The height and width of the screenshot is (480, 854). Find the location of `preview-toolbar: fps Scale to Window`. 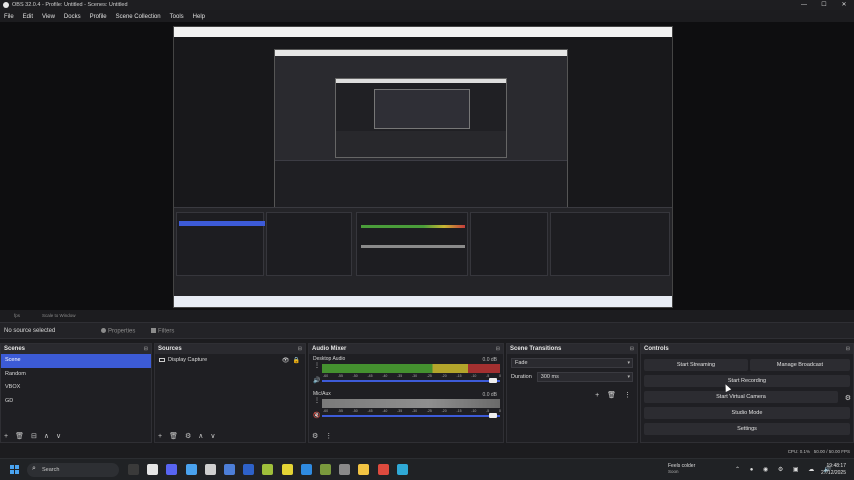

preview-toolbar: fps Scale to Window is located at coordinates (427, 315).